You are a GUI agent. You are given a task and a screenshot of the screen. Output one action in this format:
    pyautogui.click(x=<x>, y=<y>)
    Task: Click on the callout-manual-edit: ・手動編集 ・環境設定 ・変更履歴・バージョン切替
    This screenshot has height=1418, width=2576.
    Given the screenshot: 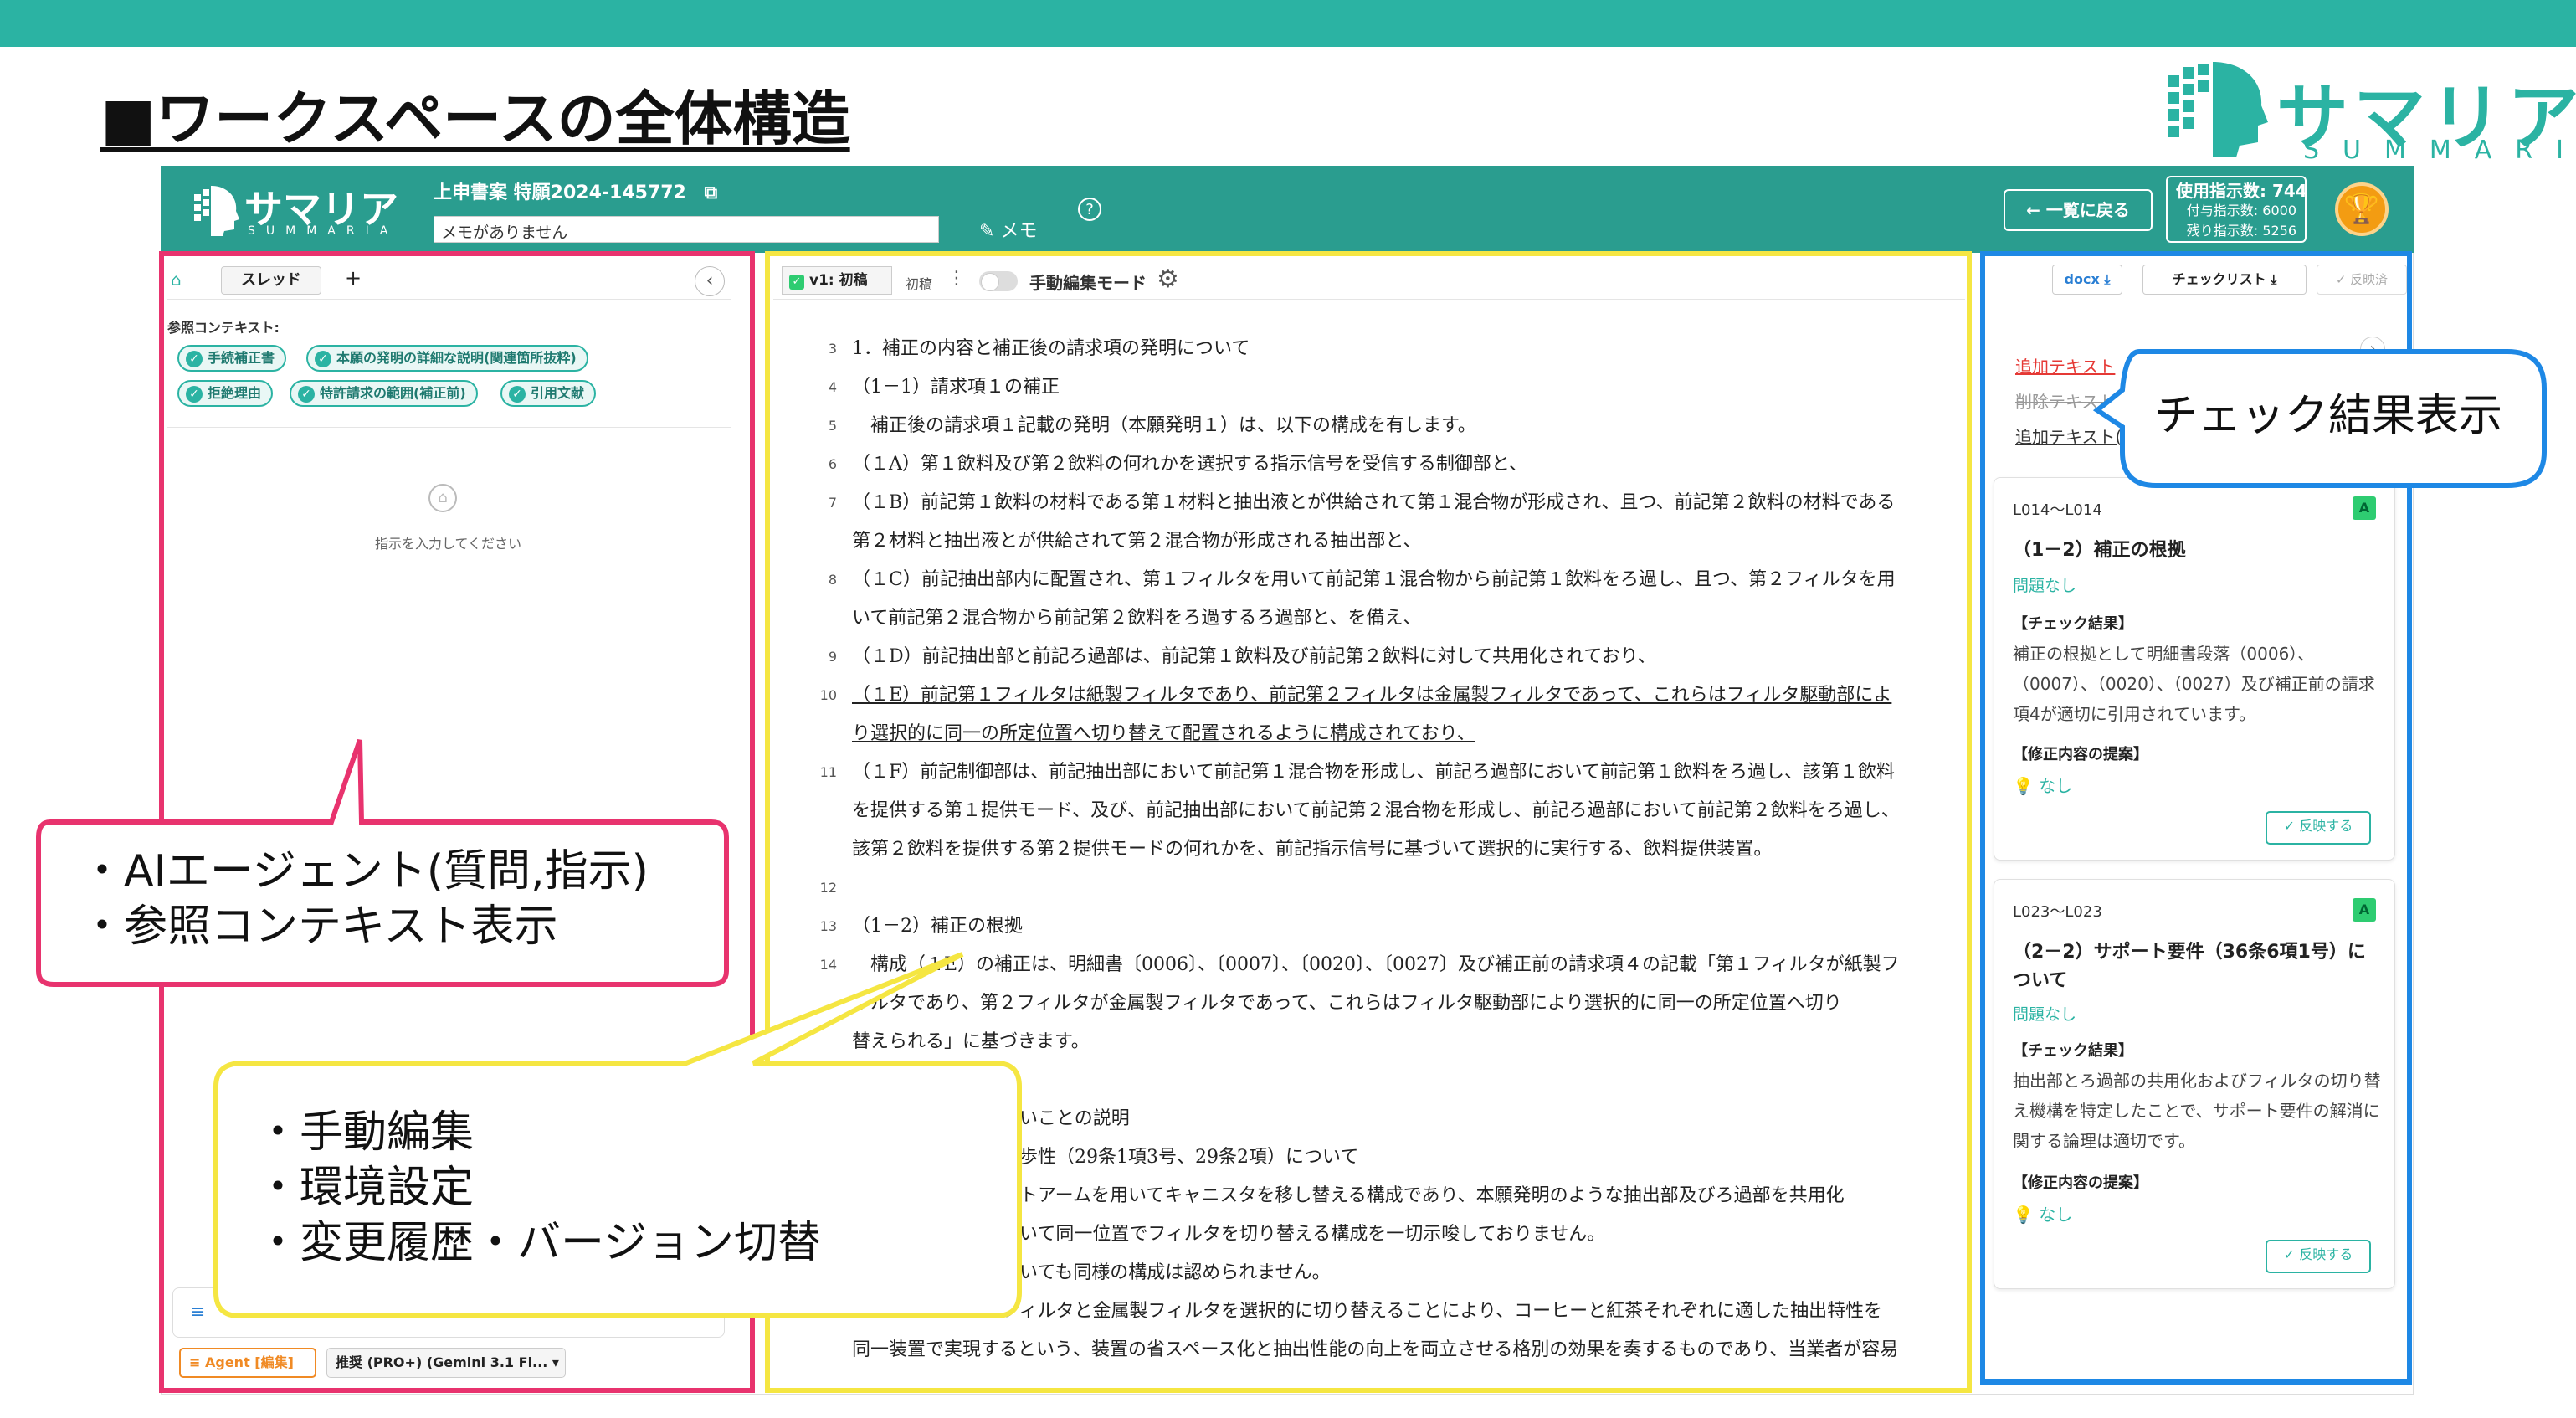 What is the action you would take?
    pyautogui.click(x=538, y=1187)
    